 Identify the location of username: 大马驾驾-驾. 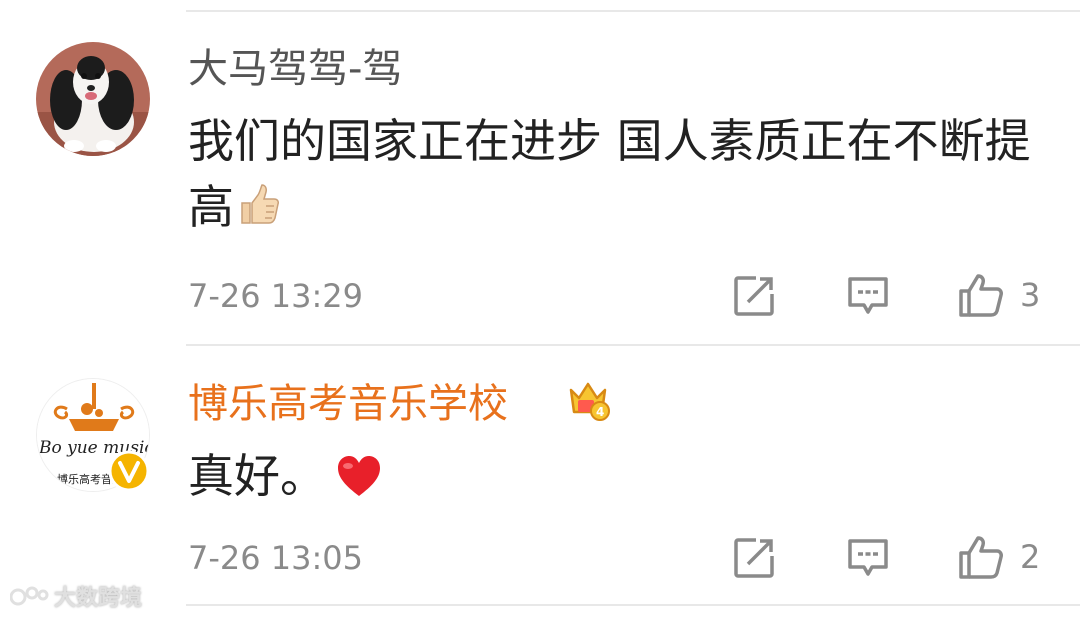
(295, 69).